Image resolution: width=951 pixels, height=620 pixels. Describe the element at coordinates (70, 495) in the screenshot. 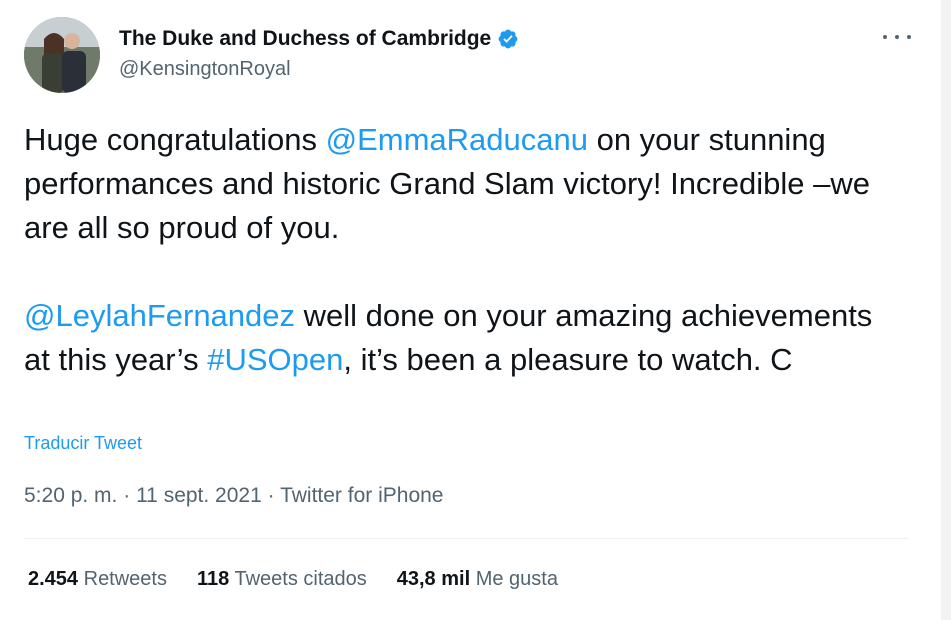

I see `tweet-time: 5:20 p. m.` at that location.